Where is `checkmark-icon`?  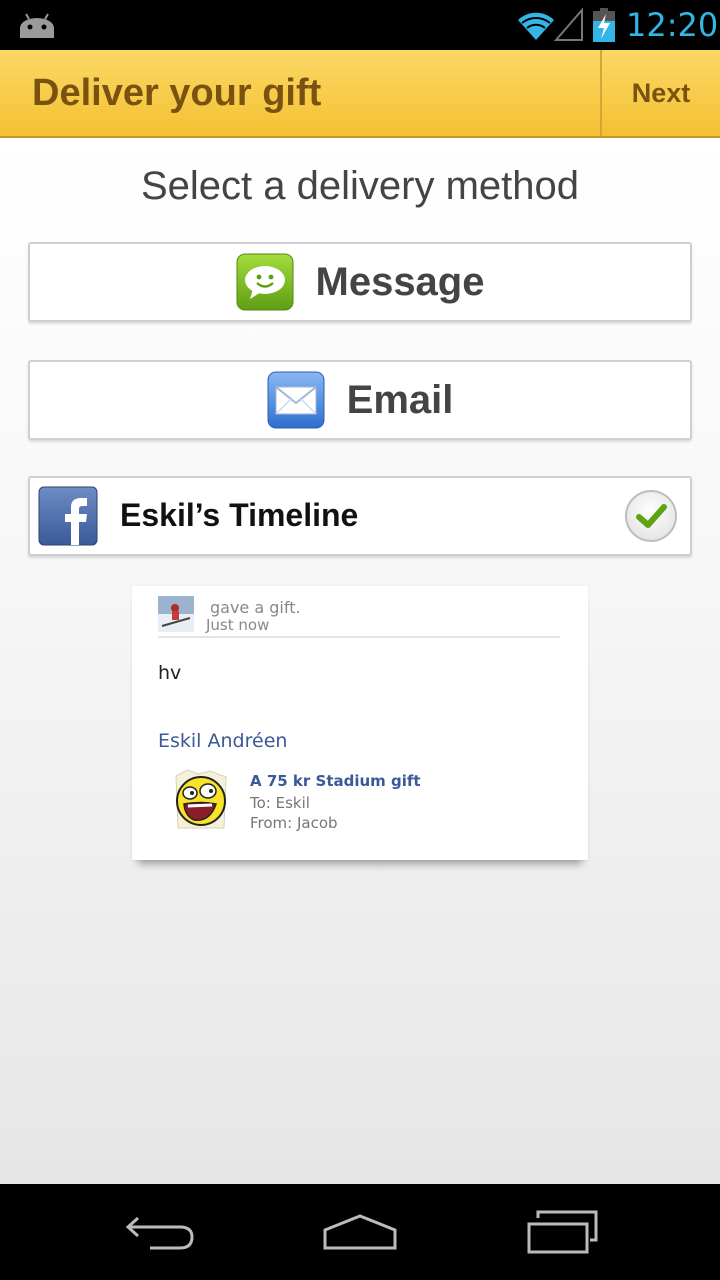 checkmark-icon is located at coordinates (651, 516).